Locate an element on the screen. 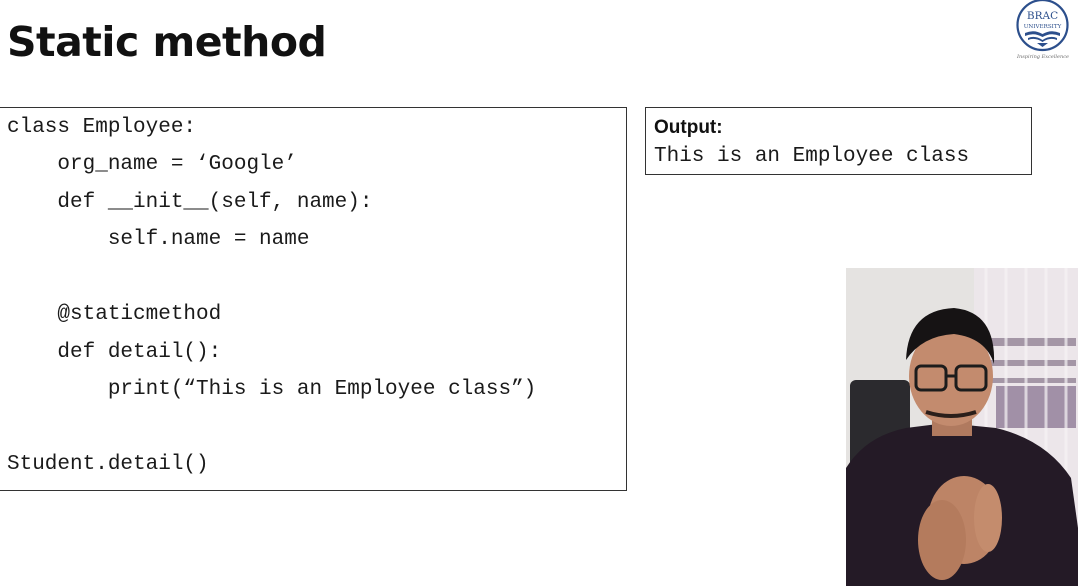 The width and height of the screenshot is (1082, 586). code-line: print(“This is an Employee class”) is located at coordinates (272, 389).